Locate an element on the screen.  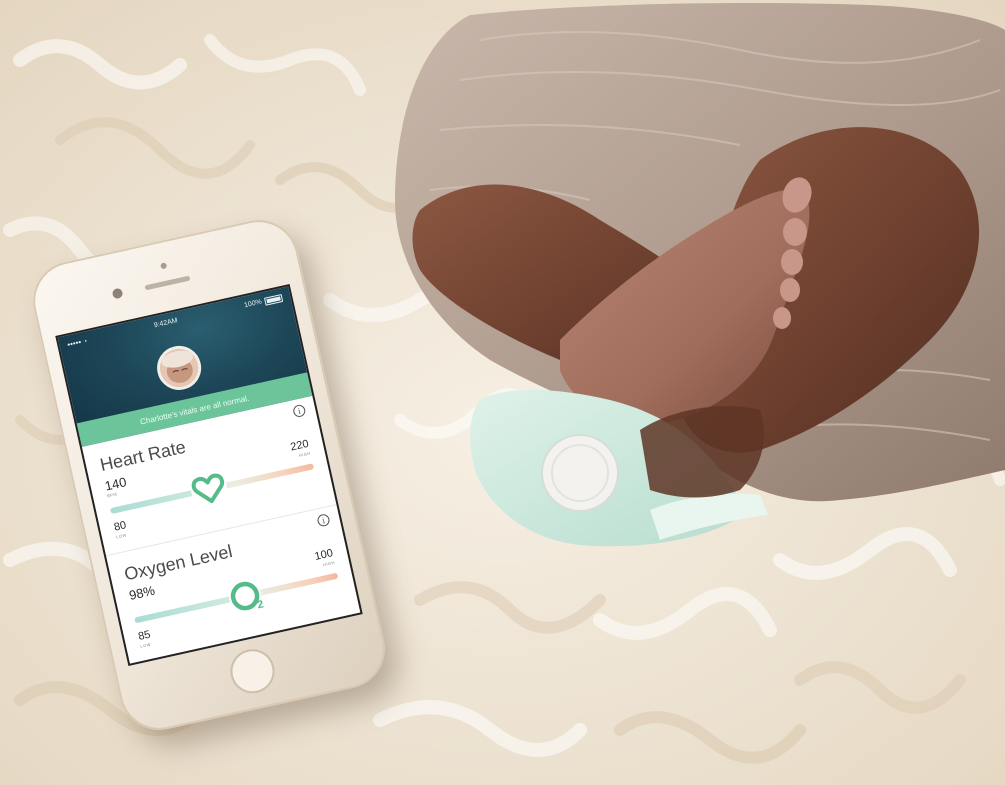
svg-text: 2 is located at coordinates (260, 604).